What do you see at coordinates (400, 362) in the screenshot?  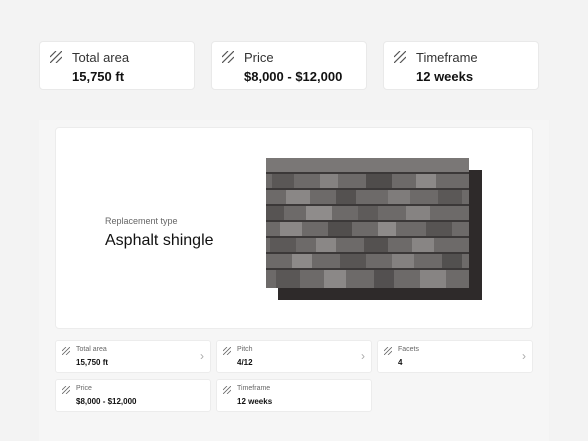 I see `detail-value: 4` at bounding box center [400, 362].